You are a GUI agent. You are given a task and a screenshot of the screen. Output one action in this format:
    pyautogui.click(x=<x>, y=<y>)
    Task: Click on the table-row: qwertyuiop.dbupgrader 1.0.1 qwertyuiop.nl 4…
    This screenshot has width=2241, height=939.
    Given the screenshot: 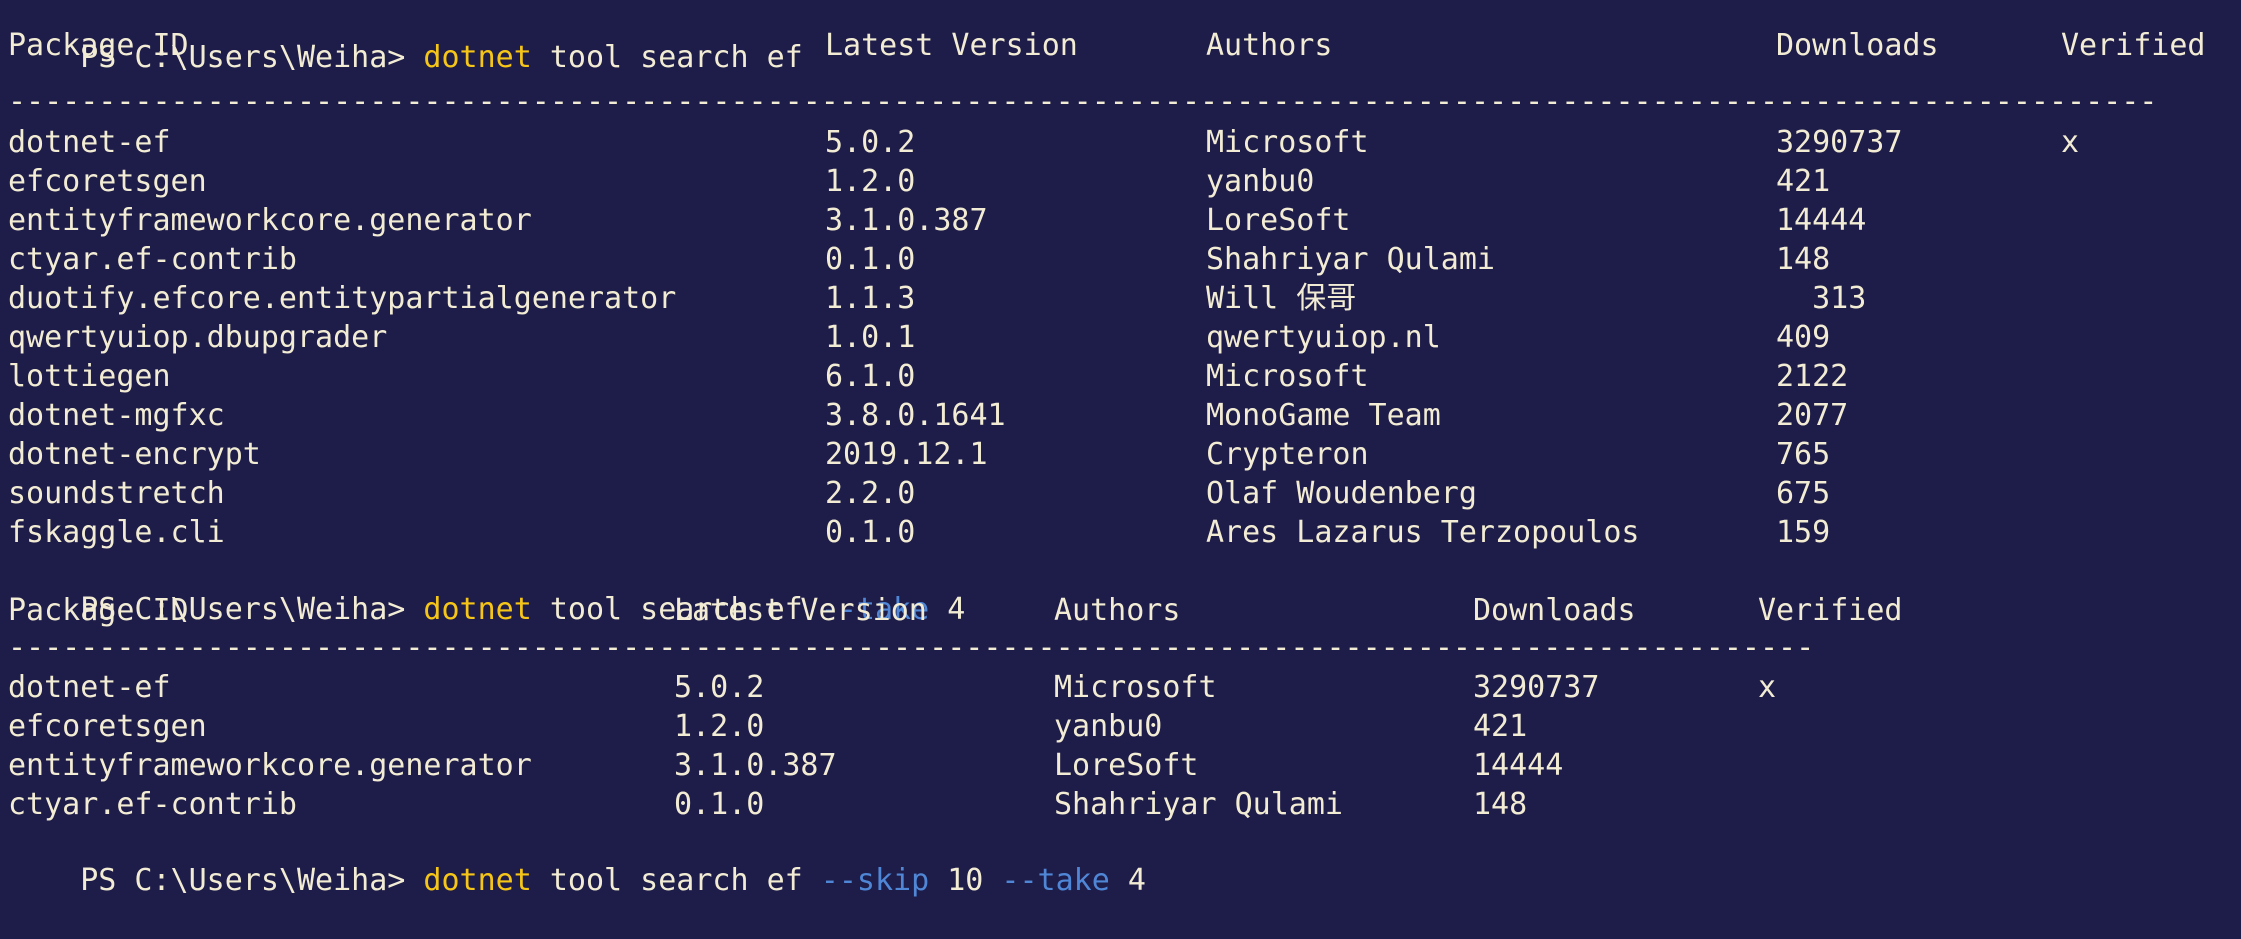 What is the action you would take?
    pyautogui.click(x=1123, y=337)
    